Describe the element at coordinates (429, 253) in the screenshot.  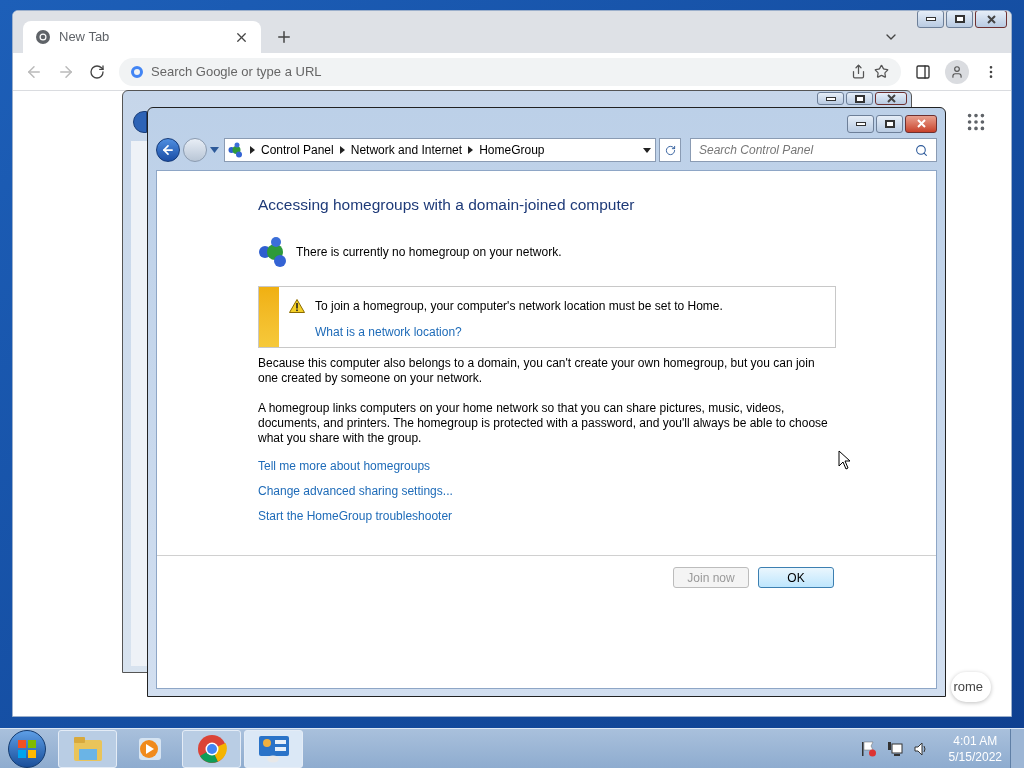
I see `status-text: There is currently no homegroup on your network.` at that location.